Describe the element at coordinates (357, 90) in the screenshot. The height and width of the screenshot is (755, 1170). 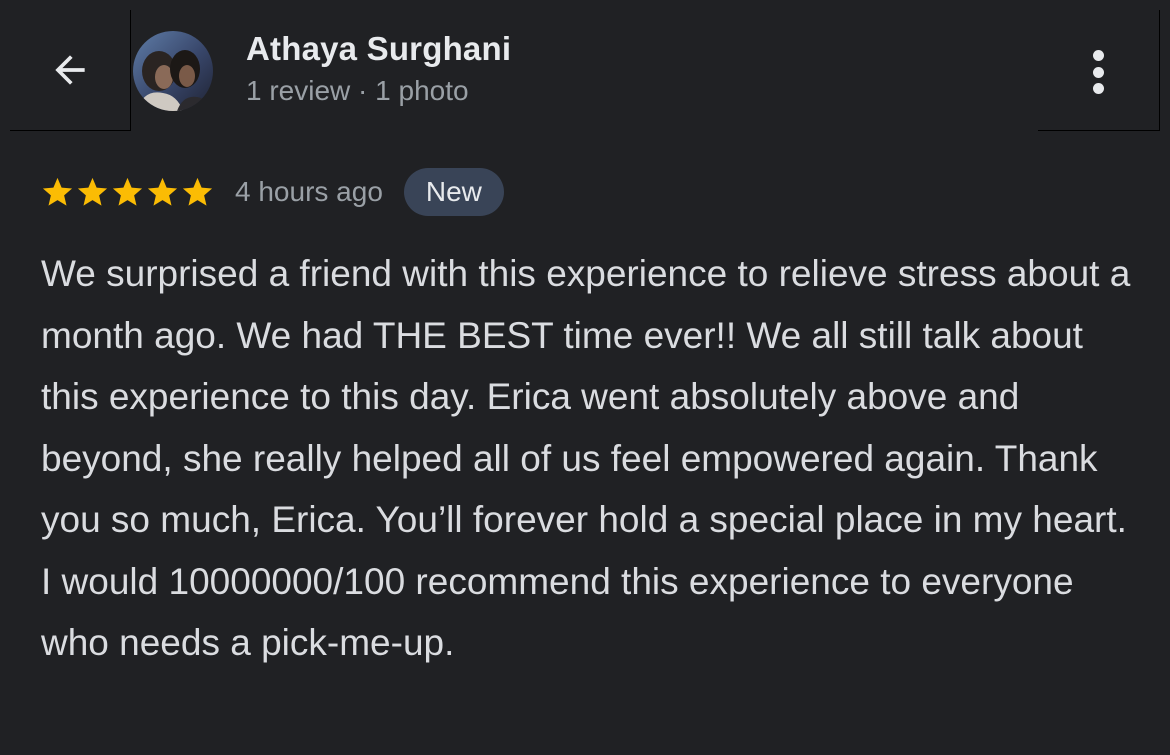
I see `author-meta: 1 review · 1 photo` at that location.